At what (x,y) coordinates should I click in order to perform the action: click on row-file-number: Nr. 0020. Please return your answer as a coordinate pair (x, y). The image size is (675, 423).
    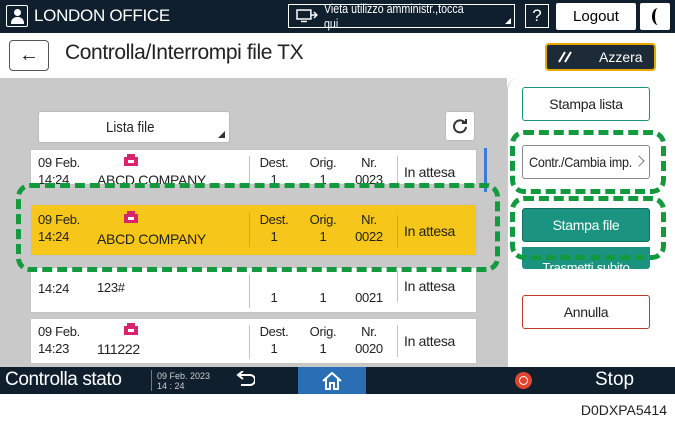
    Looking at the image, I should click on (369, 340).